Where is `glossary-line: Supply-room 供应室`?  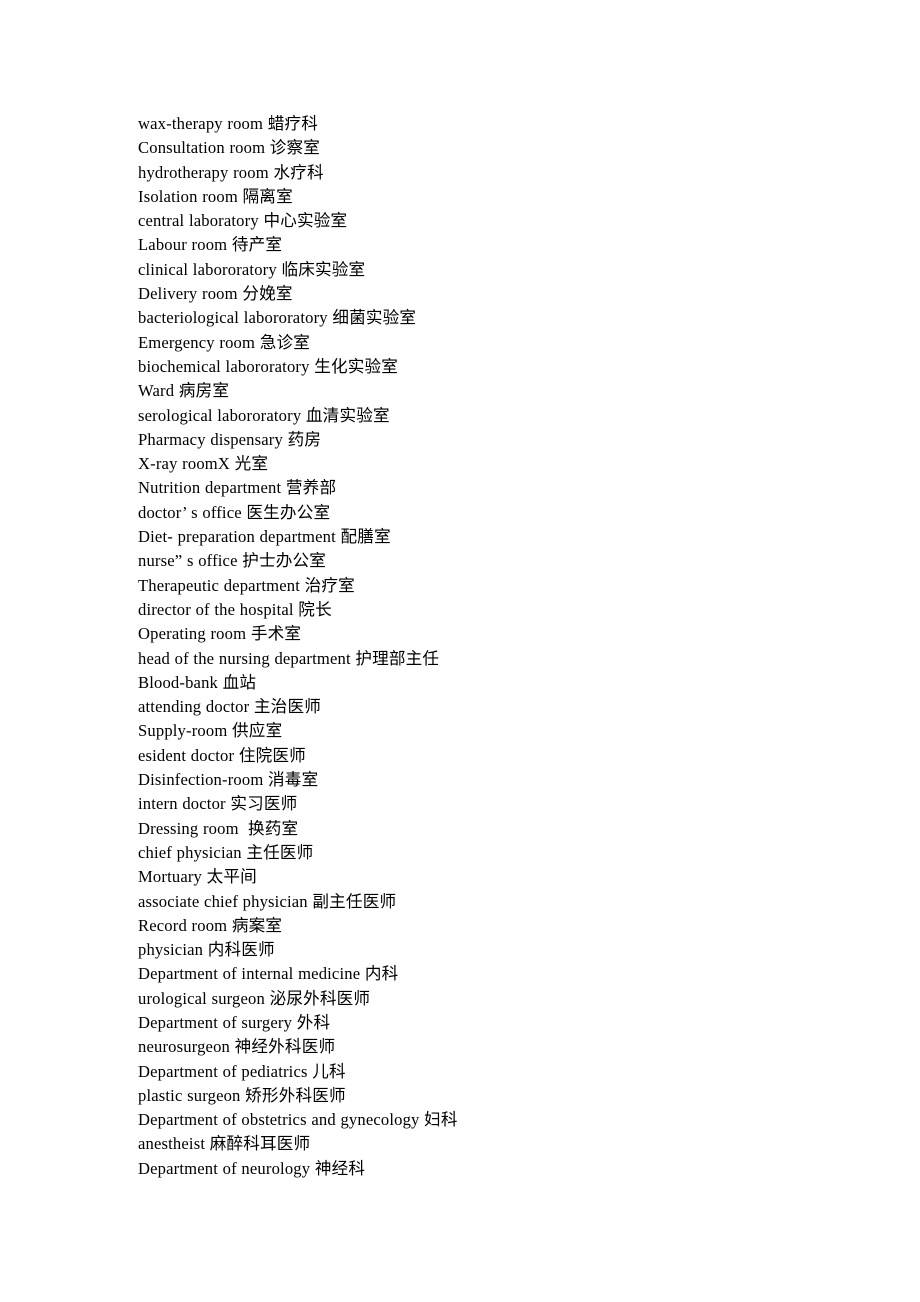
glossary-line: Supply-room 供应室 is located at coordinates (210, 731).